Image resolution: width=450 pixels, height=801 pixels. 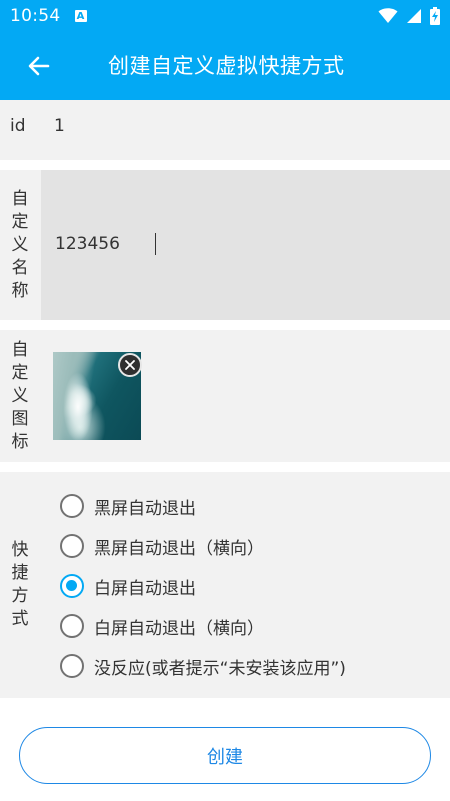 I want to click on app-bar: 创建自定义虚拟快捷方式, so click(x=225, y=66).